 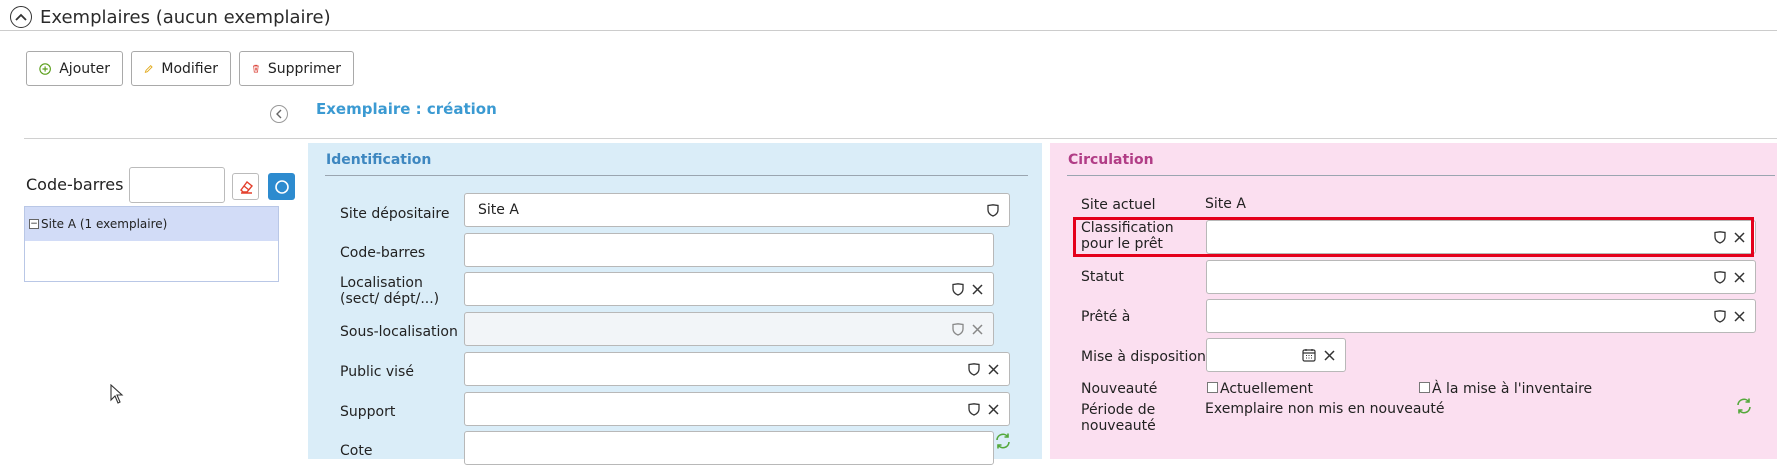 I want to click on eraser-button, so click(x=245, y=186).